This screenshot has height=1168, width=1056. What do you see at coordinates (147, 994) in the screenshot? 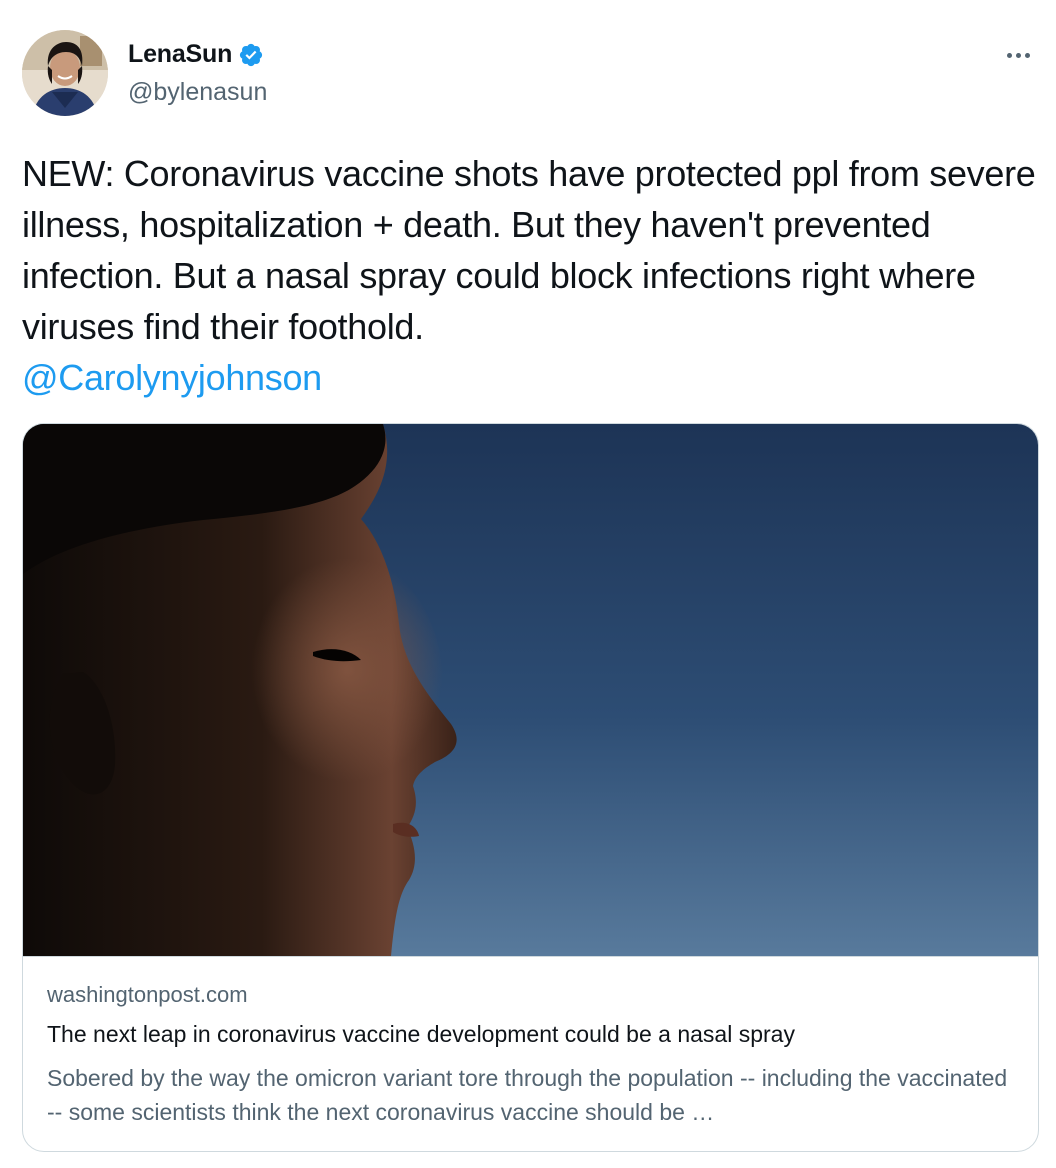
I see `card-domain: washingtonpost.com` at bounding box center [147, 994].